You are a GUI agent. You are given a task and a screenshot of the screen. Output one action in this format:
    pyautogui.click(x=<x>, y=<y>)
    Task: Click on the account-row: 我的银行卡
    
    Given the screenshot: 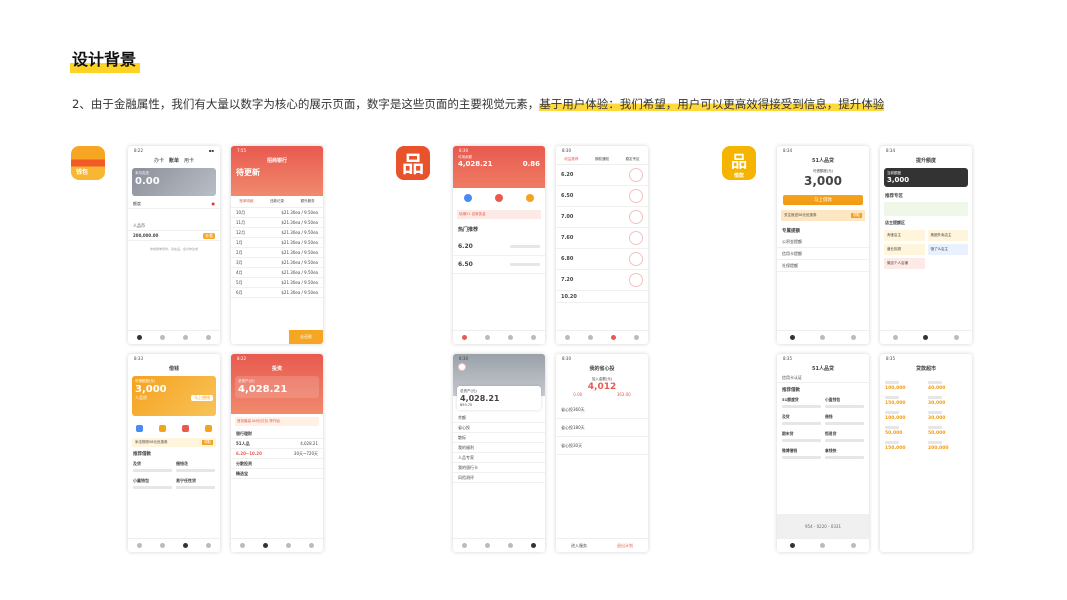 What is the action you would take?
    pyautogui.click(x=499, y=468)
    